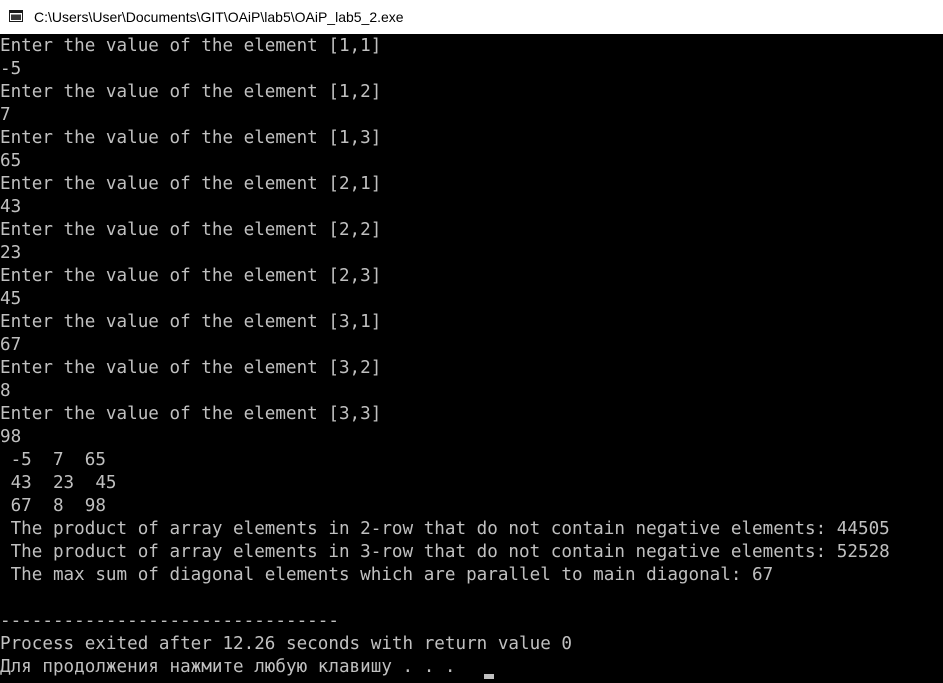 Image resolution: width=943 pixels, height=683 pixels. I want to click on console-line: Enter the value of the element [1,2], so click(191, 92).